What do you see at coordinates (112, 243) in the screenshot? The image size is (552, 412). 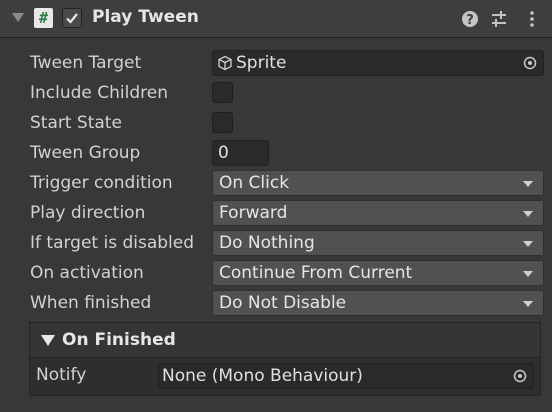 I see `if-target-disabled-label: If target is disabled` at bounding box center [112, 243].